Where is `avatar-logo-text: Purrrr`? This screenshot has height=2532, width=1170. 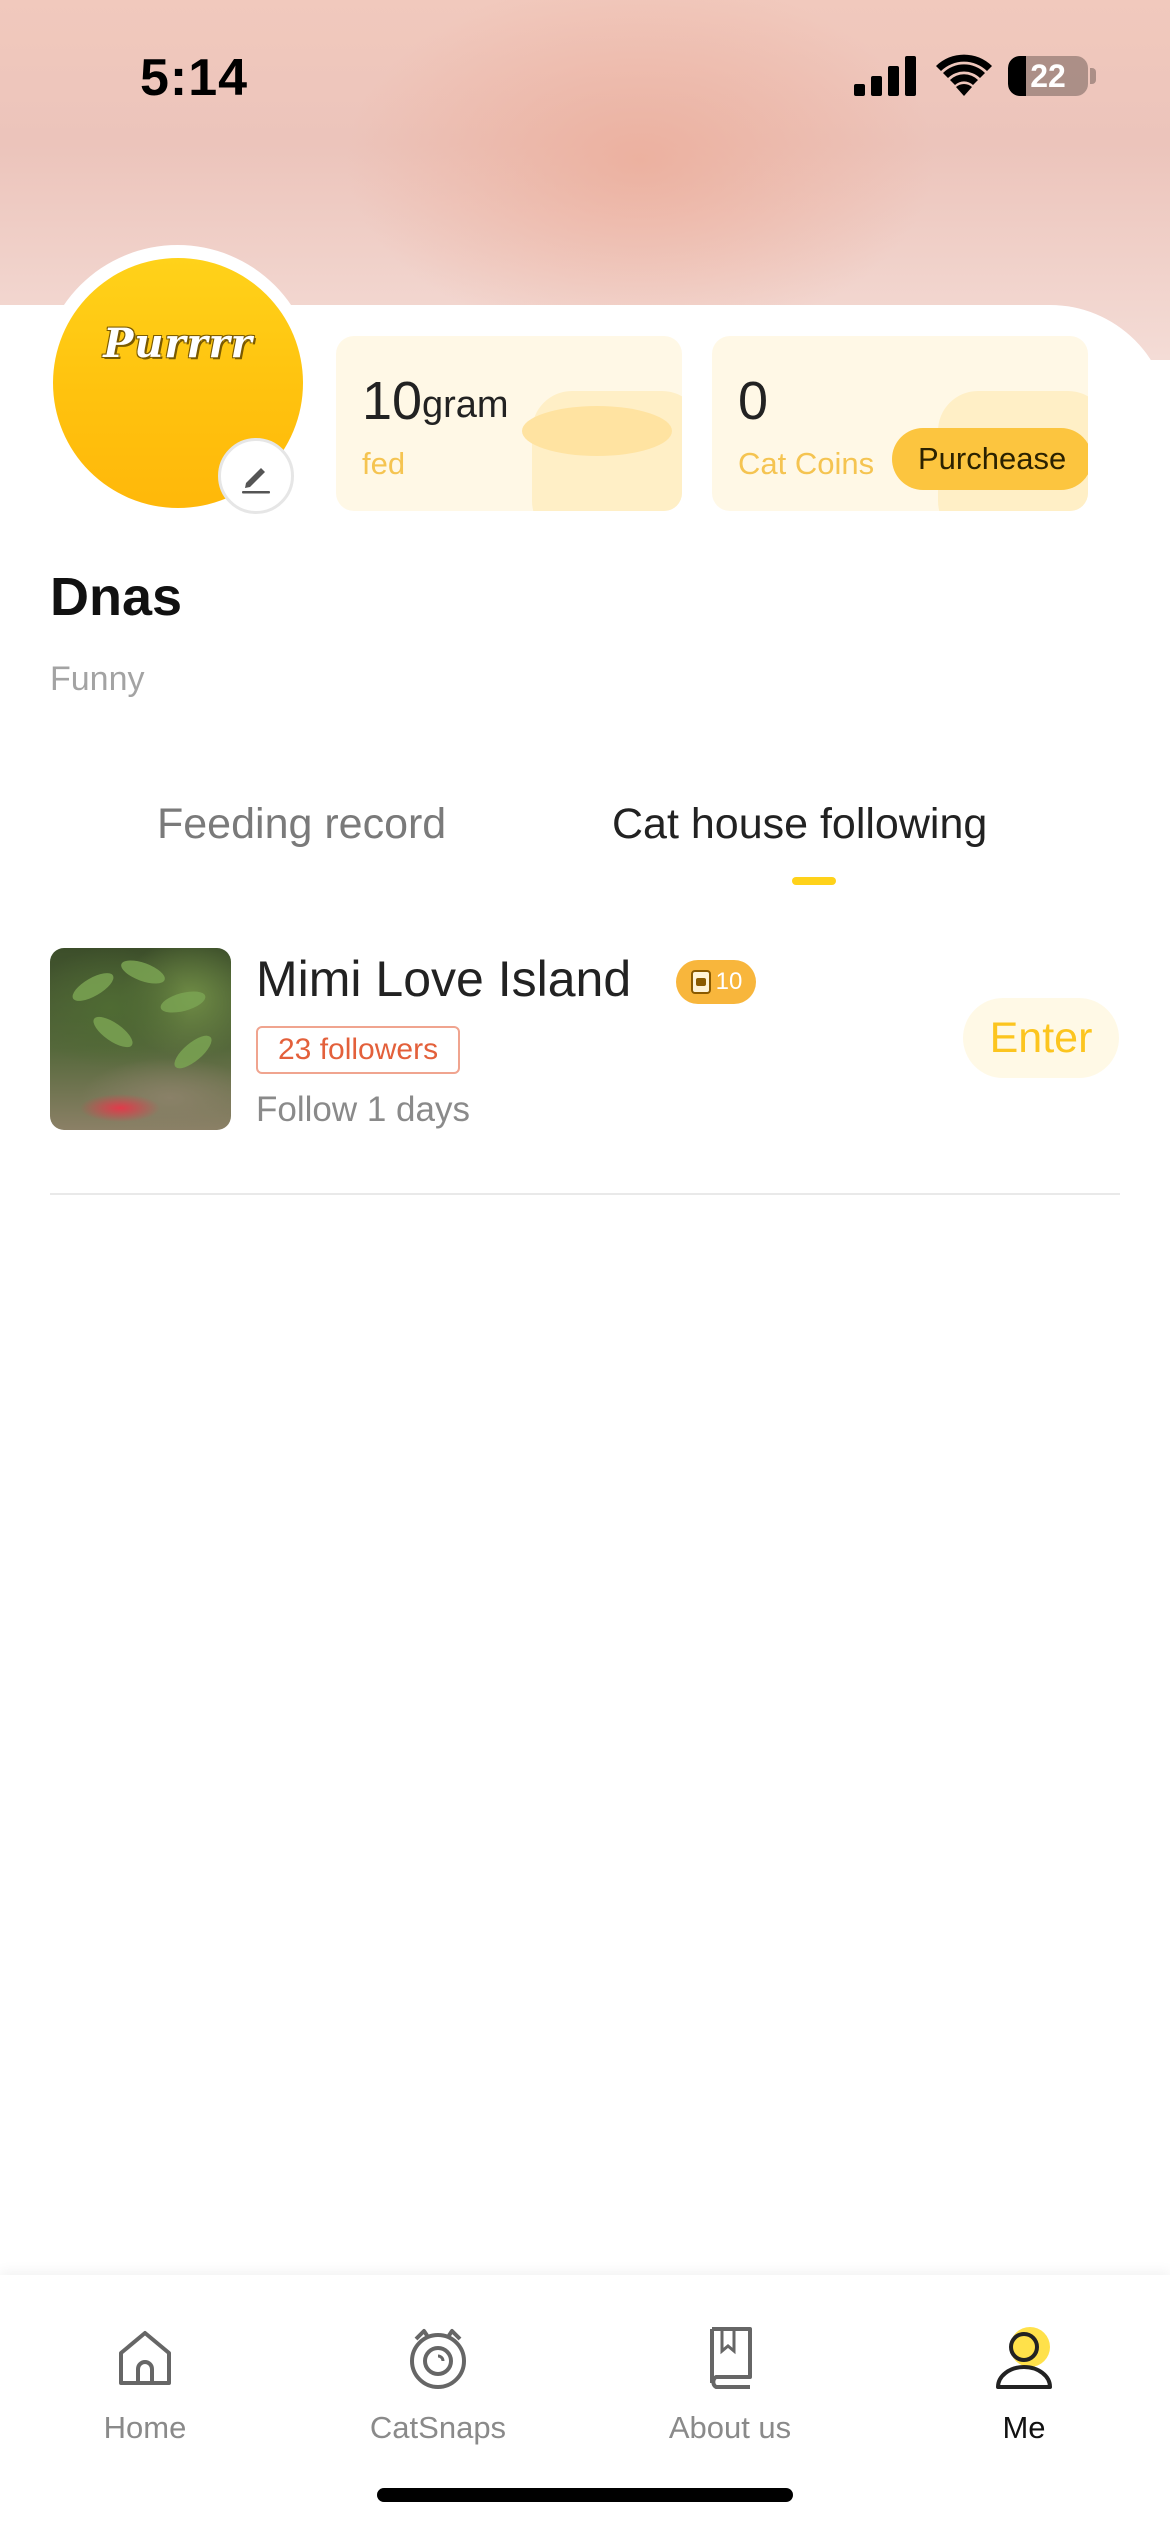
avatar-logo-text: Purrrr is located at coordinates (178, 343).